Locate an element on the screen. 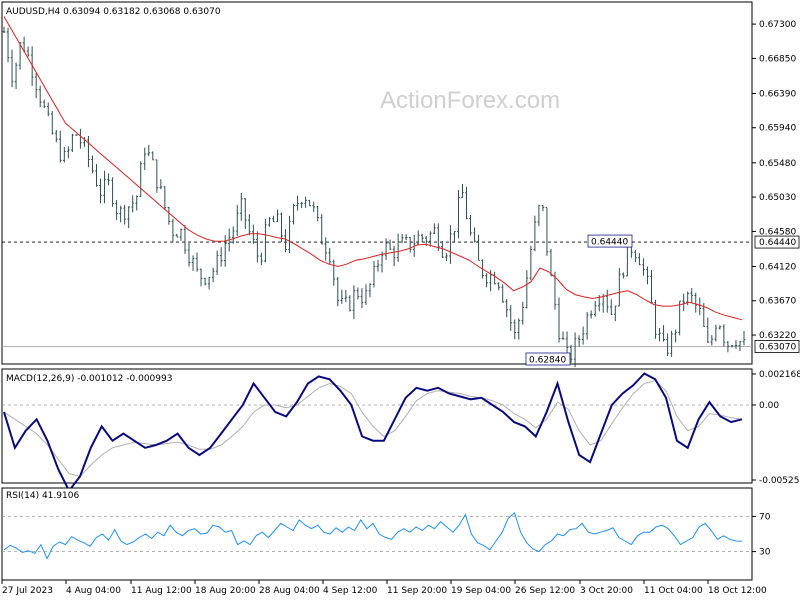  price-y-tick-label: 0.66390 is located at coordinates (777, 94).